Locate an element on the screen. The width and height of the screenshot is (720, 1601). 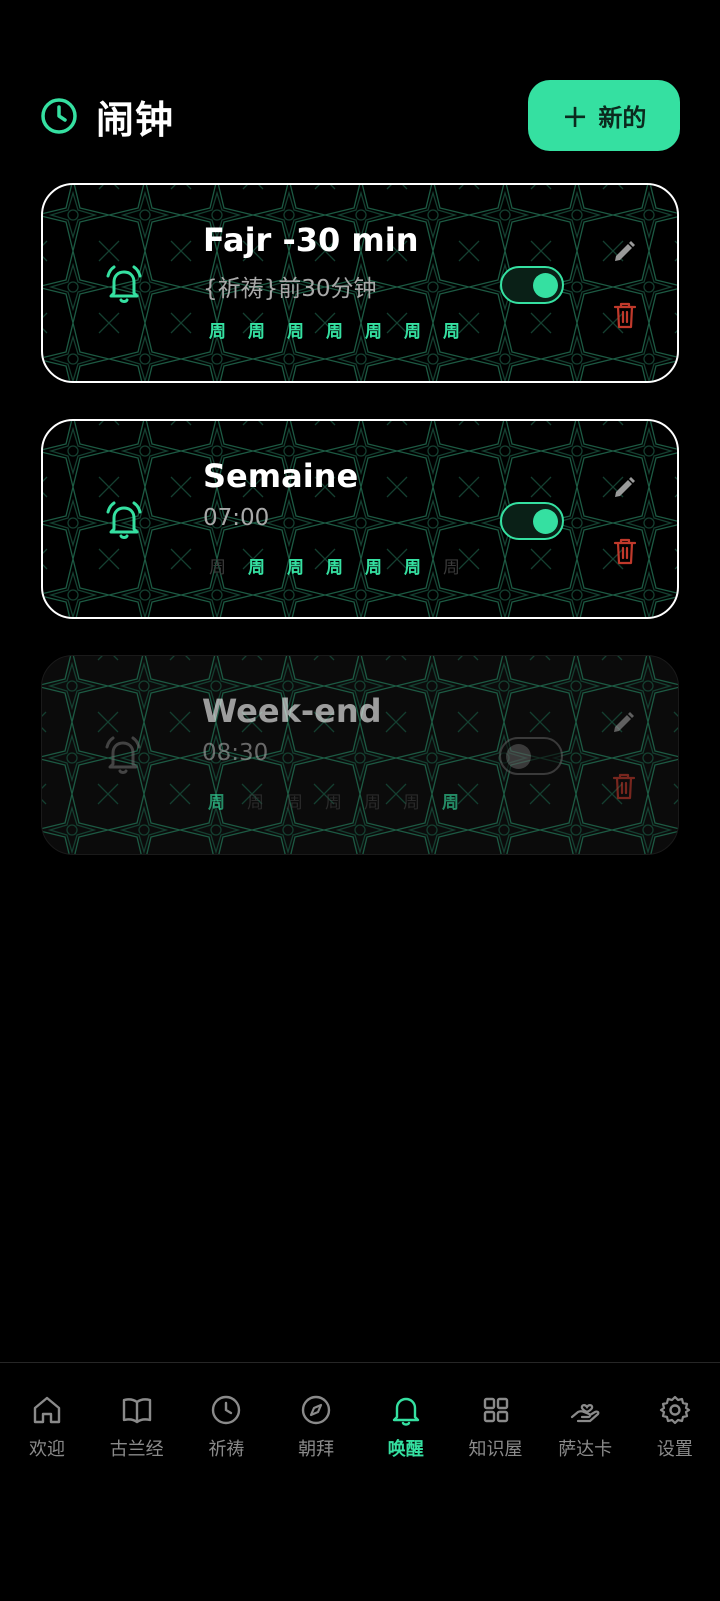
plus-icon: + is located at coordinates (575, 115).